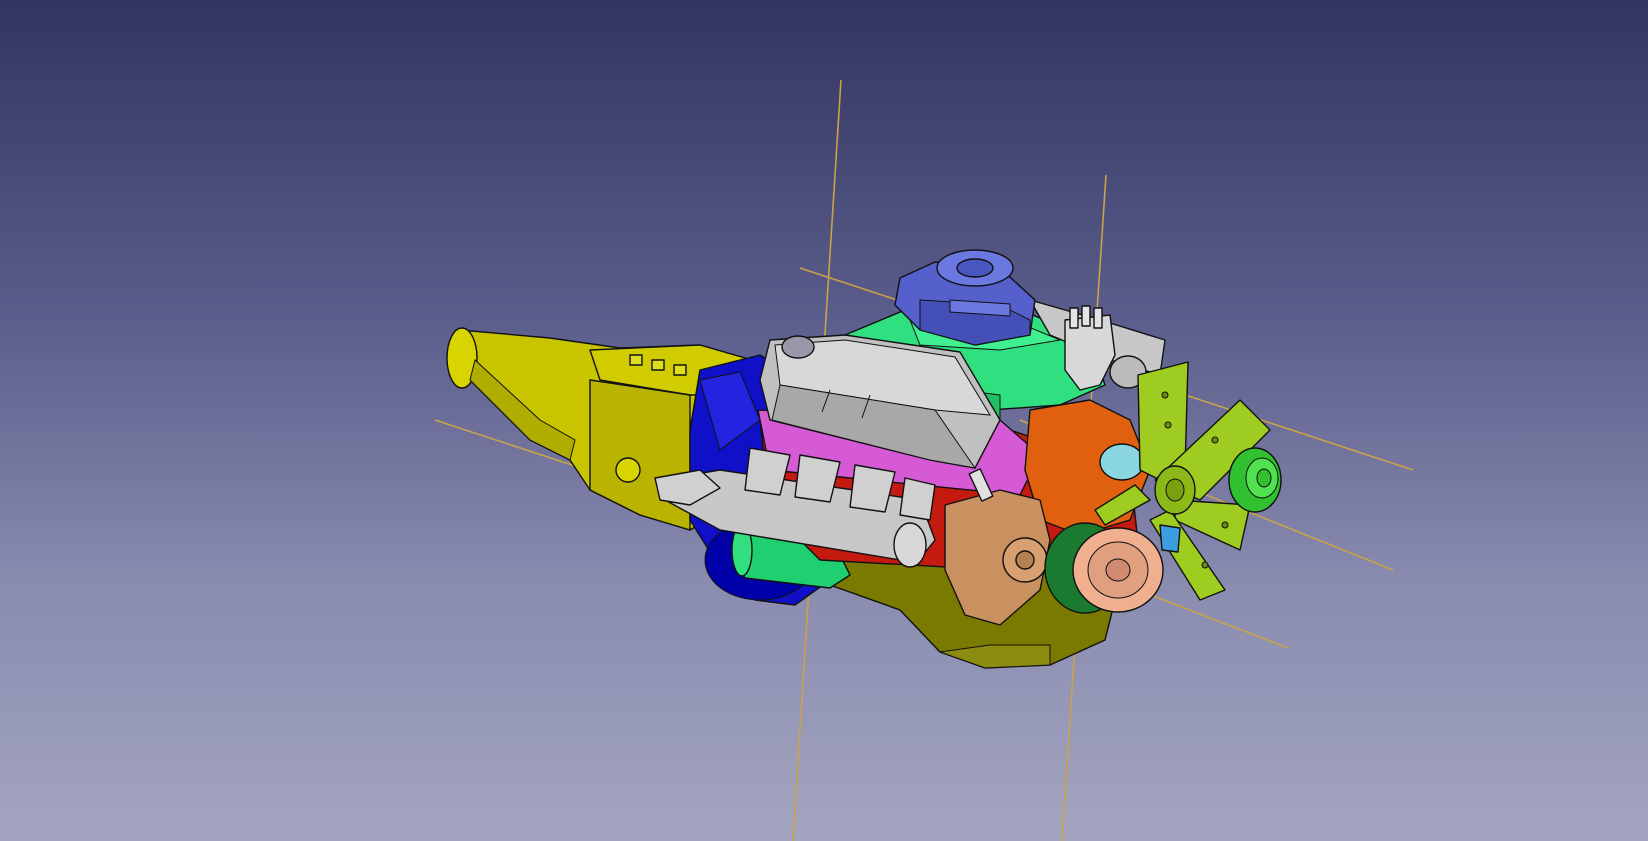 The width and height of the screenshot is (1648, 841). Describe the element at coordinates (1122, 462) in the screenshot. I see `thermostat-housing` at that location.